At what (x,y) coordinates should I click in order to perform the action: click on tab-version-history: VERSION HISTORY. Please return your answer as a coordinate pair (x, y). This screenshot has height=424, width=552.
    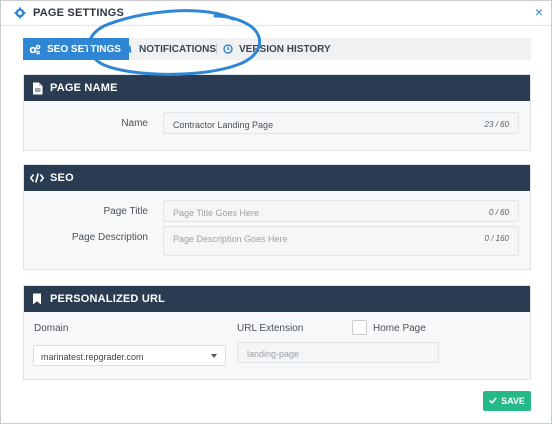
    Looking at the image, I should click on (277, 49).